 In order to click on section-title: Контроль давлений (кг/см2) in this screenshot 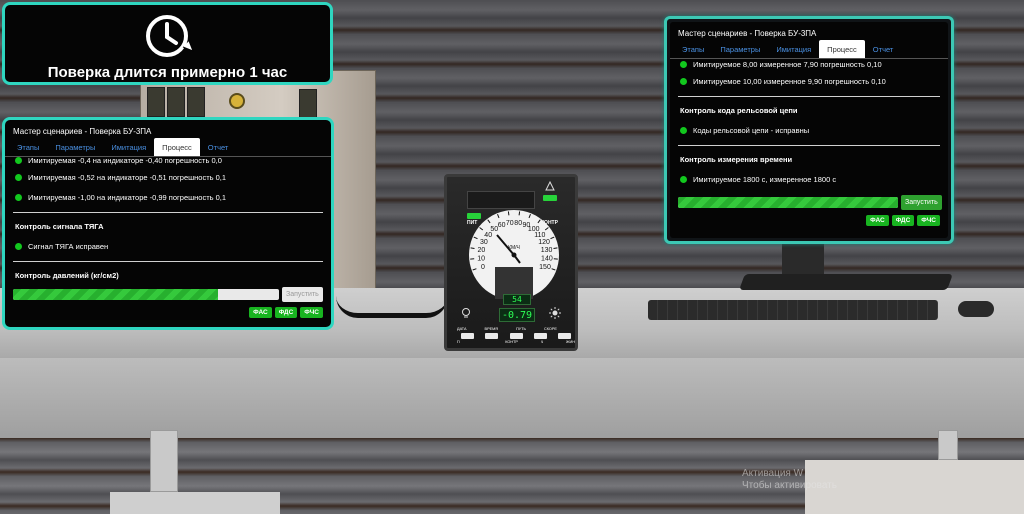, I will do `click(67, 275)`.